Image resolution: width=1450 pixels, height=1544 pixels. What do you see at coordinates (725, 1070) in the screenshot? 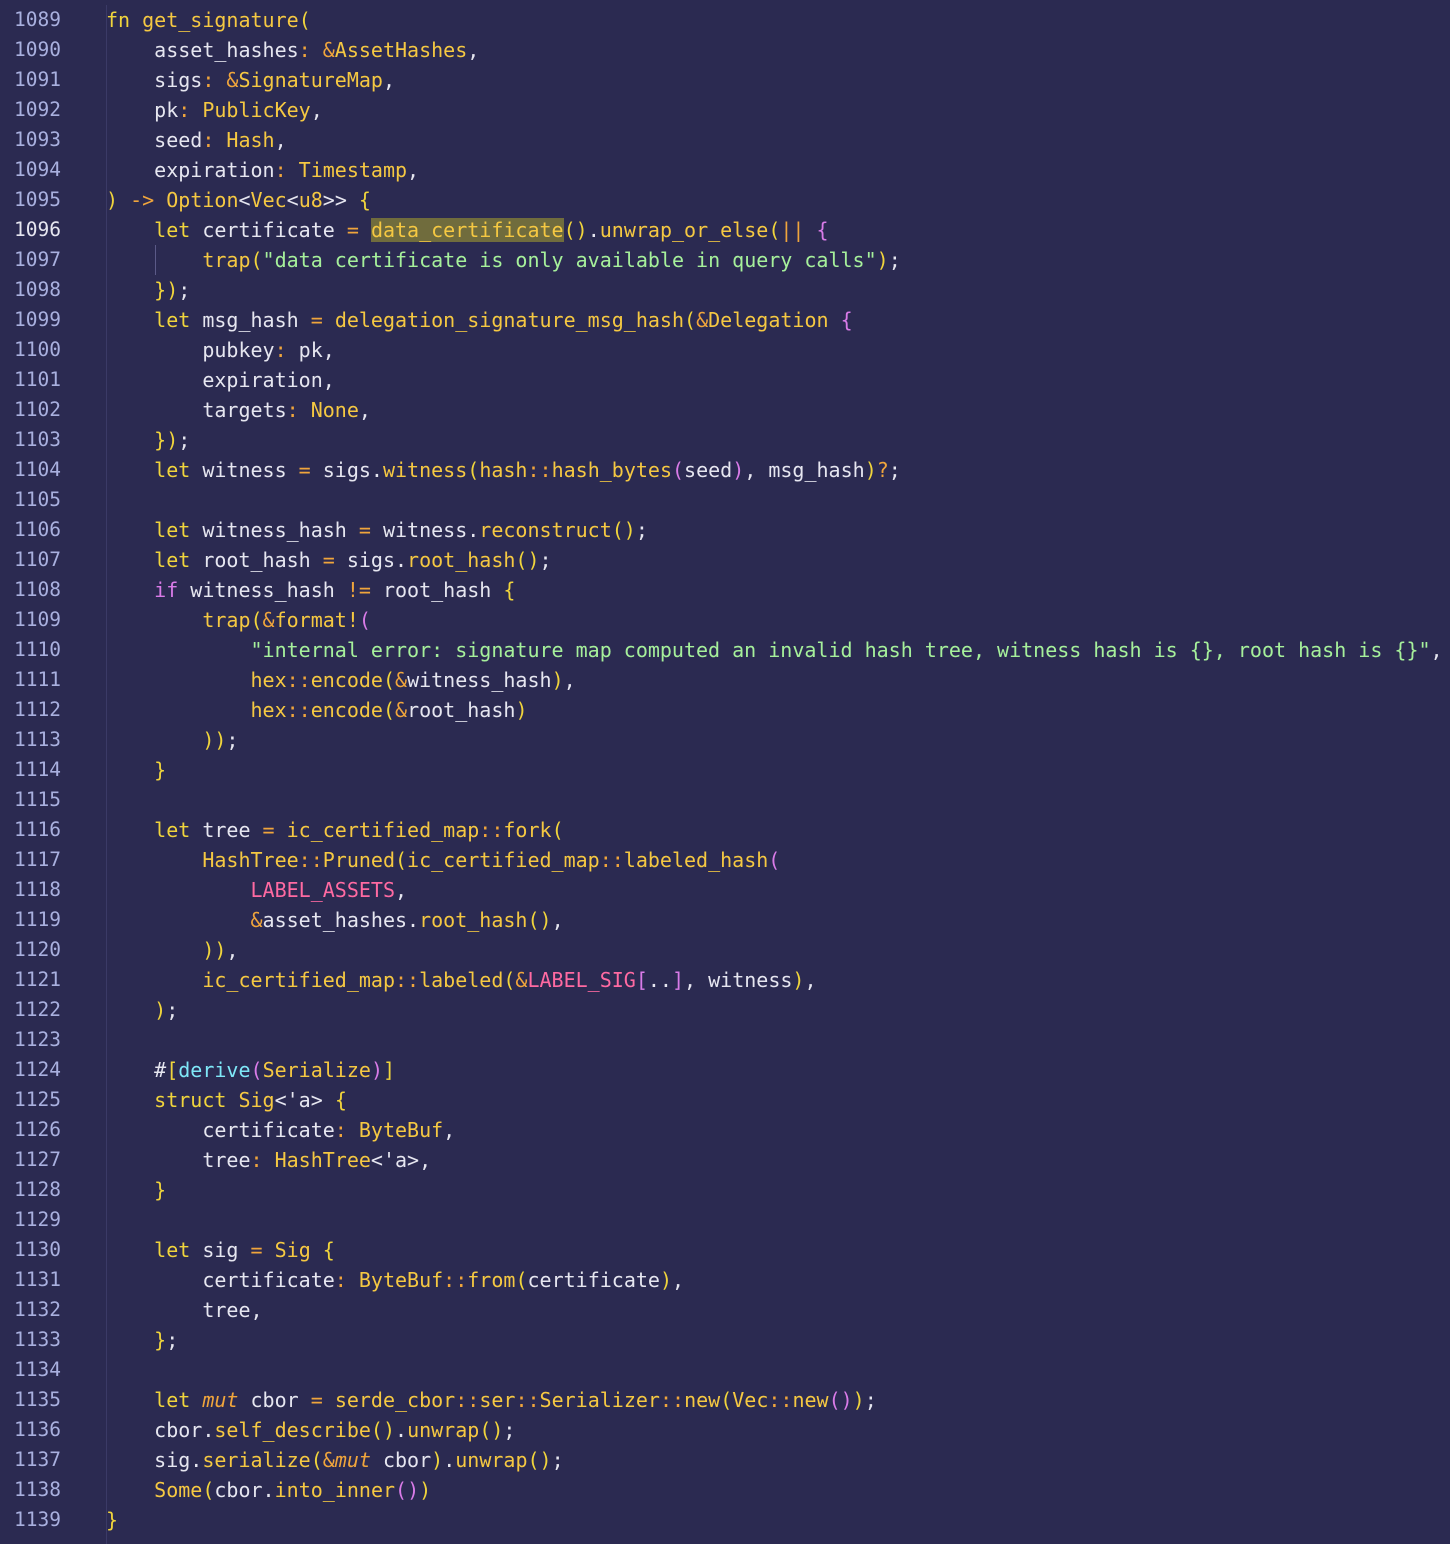
I see `code-line: 1124 #[derive(Serialize)]` at bounding box center [725, 1070].